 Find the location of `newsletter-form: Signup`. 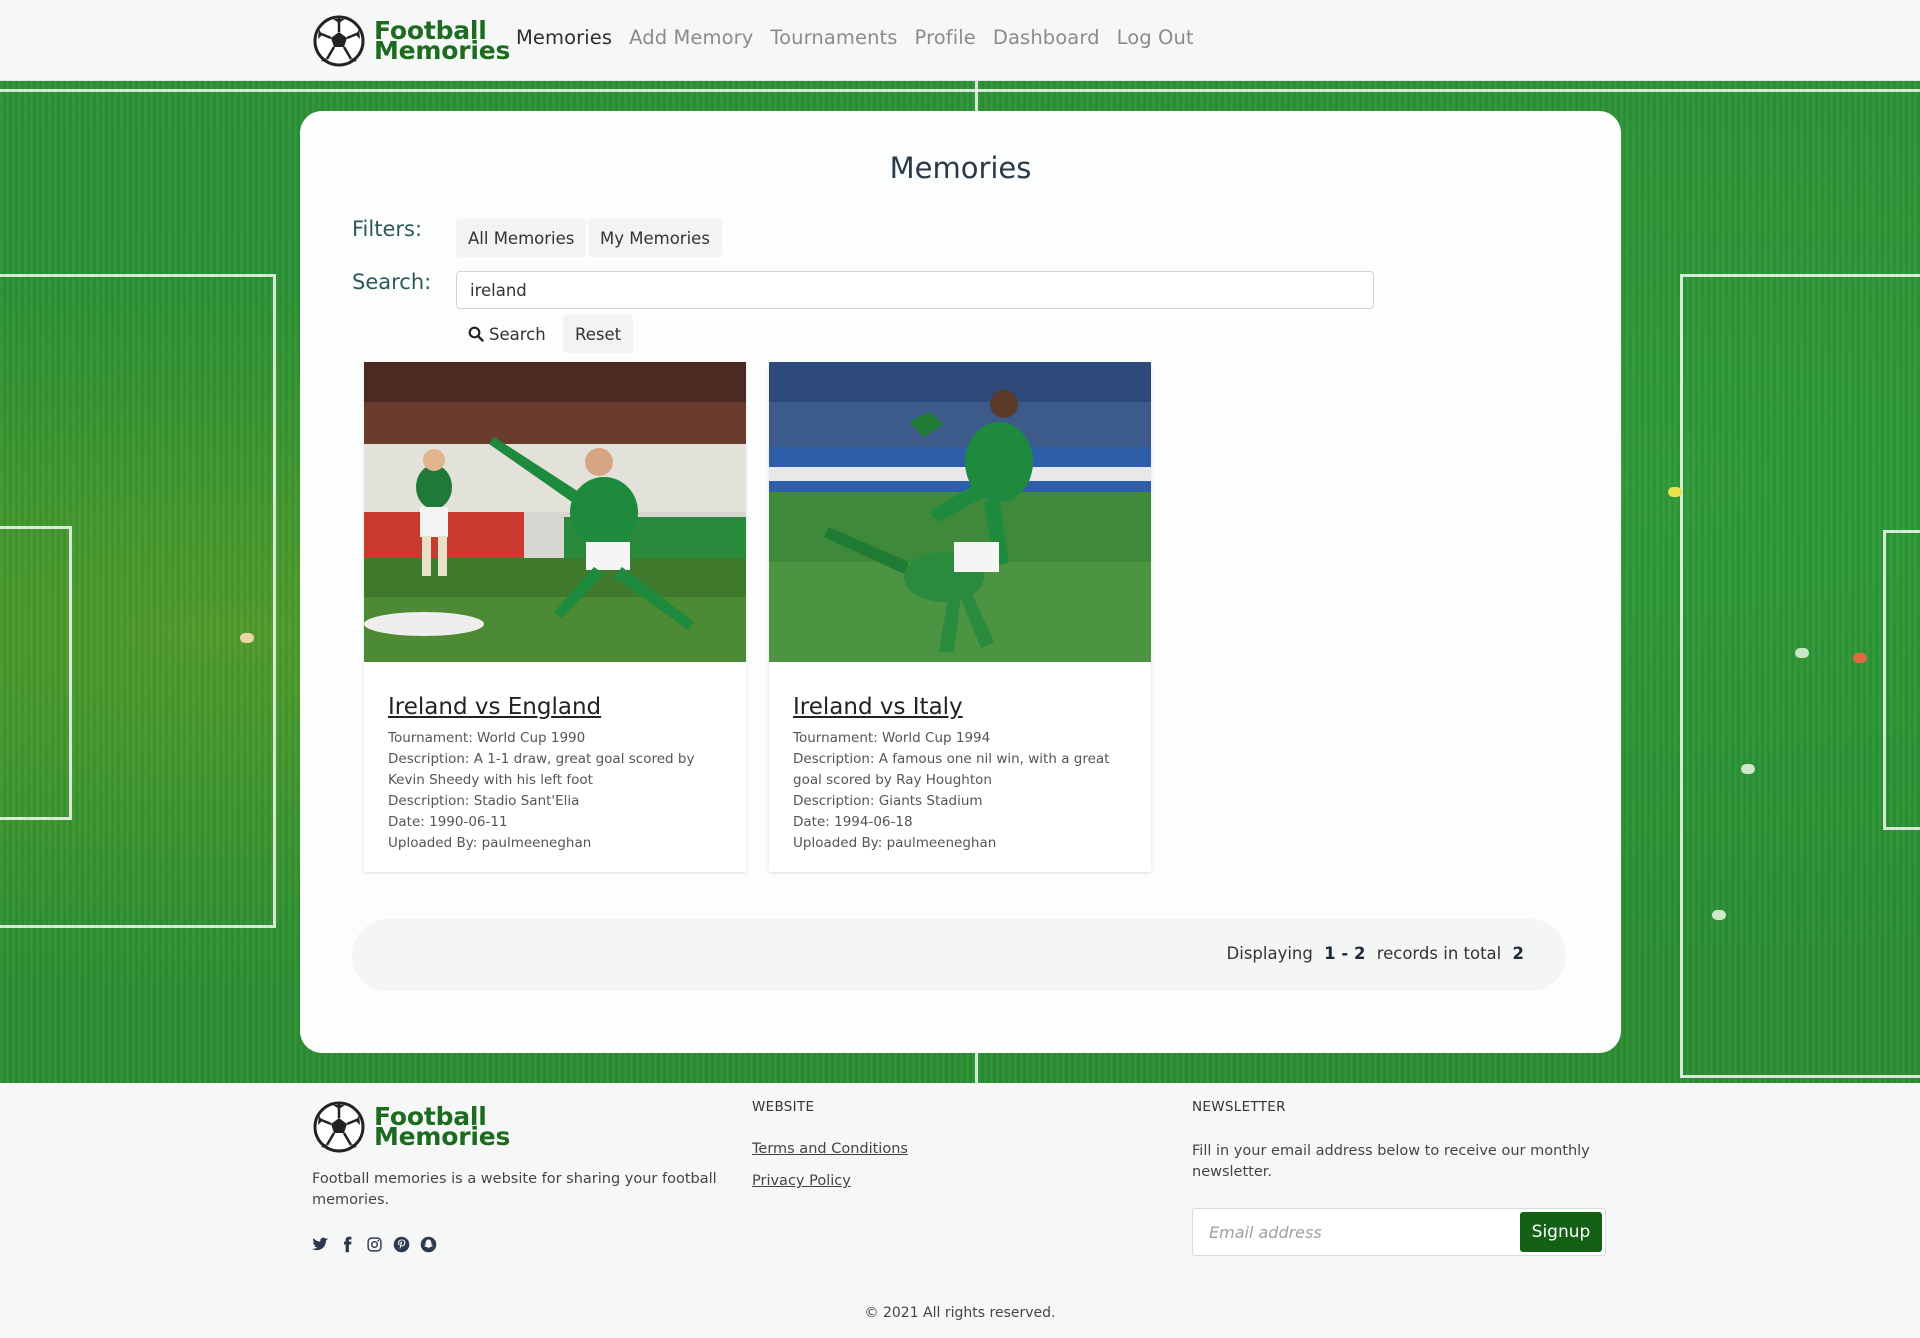

newsletter-form: Signup is located at coordinates (1399, 1232).